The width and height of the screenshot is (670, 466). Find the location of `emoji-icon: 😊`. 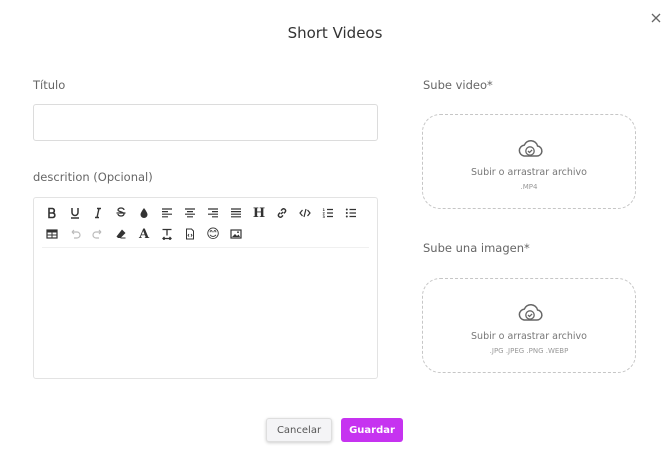

emoji-icon: 😊 is located at coordinates (213, 234).